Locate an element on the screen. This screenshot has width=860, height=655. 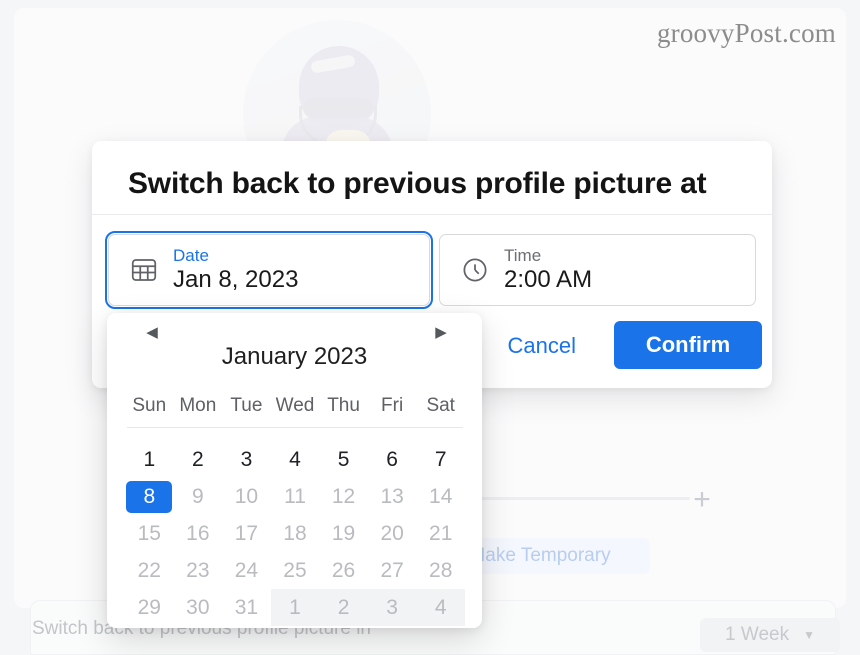
dialog-divider is located at coordinates (432, 214).